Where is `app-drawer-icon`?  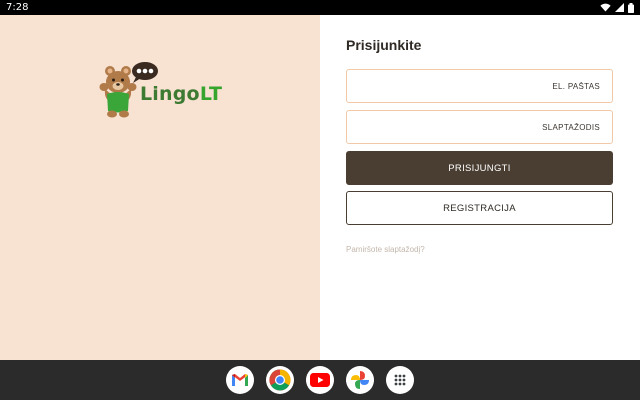
app-drawer-icon is located at coordinates (400, 380).